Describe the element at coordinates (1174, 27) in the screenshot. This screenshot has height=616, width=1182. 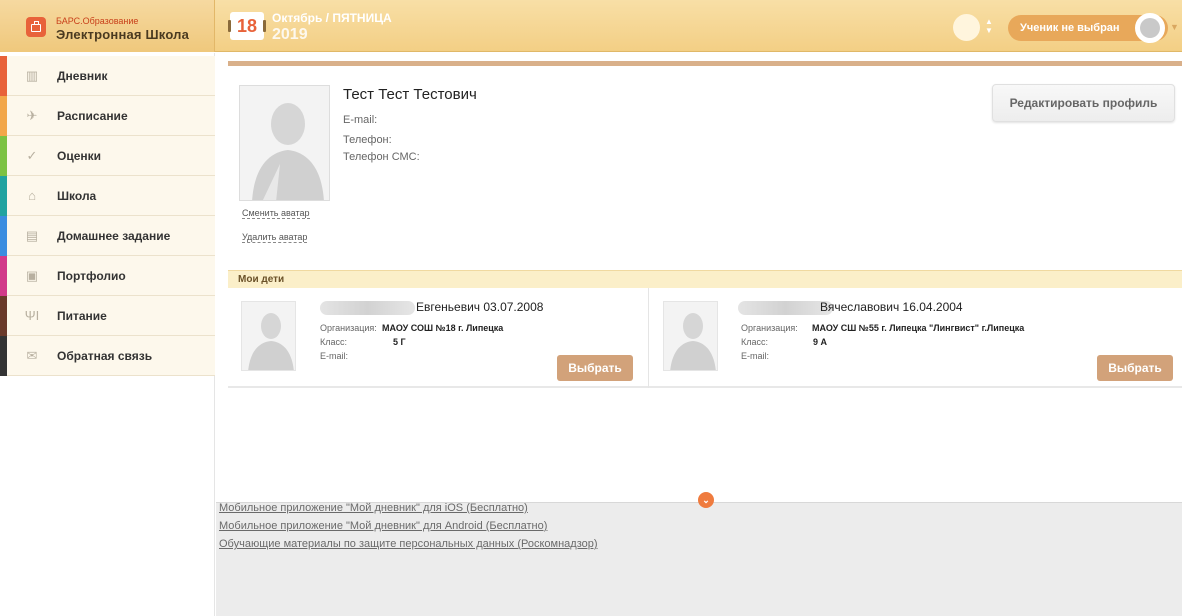
I see `chevron-down-icon: ▼` at that location.